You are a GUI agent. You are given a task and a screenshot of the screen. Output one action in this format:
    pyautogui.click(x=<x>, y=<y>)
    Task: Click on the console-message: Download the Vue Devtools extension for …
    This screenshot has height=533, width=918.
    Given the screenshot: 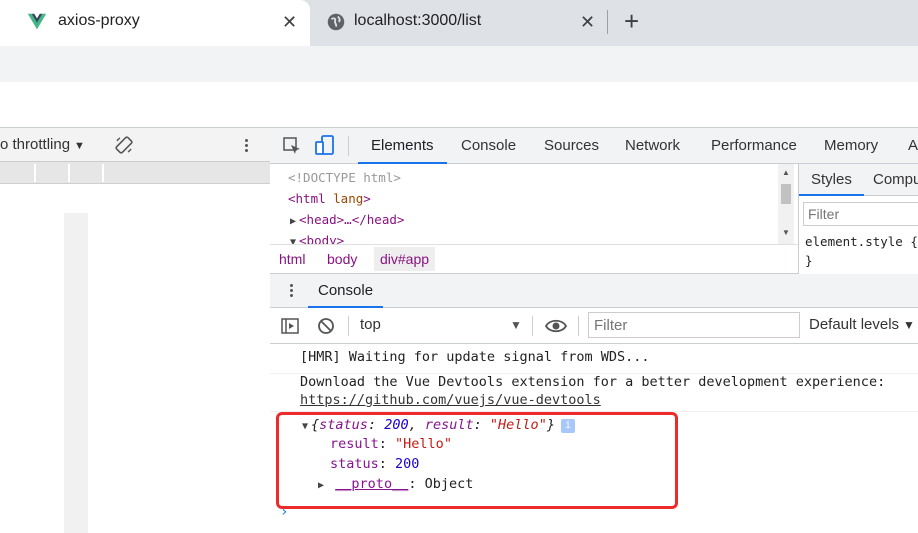 What is the action you would take?
    pyautogui.click(x=594, y=393)
    